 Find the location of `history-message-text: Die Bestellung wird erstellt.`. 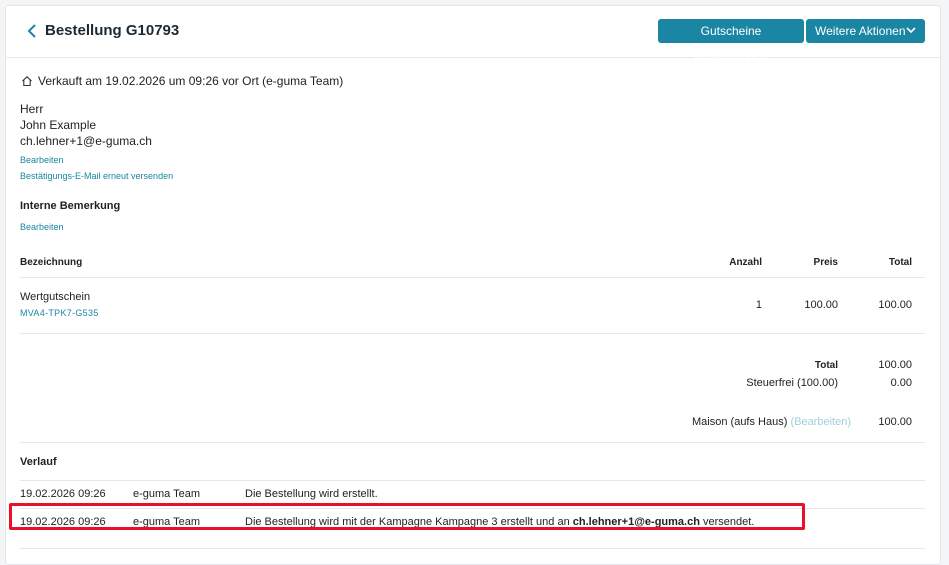

history-message-text: Die Bestellung wird erstellt. is located at coordinates (311, 494).